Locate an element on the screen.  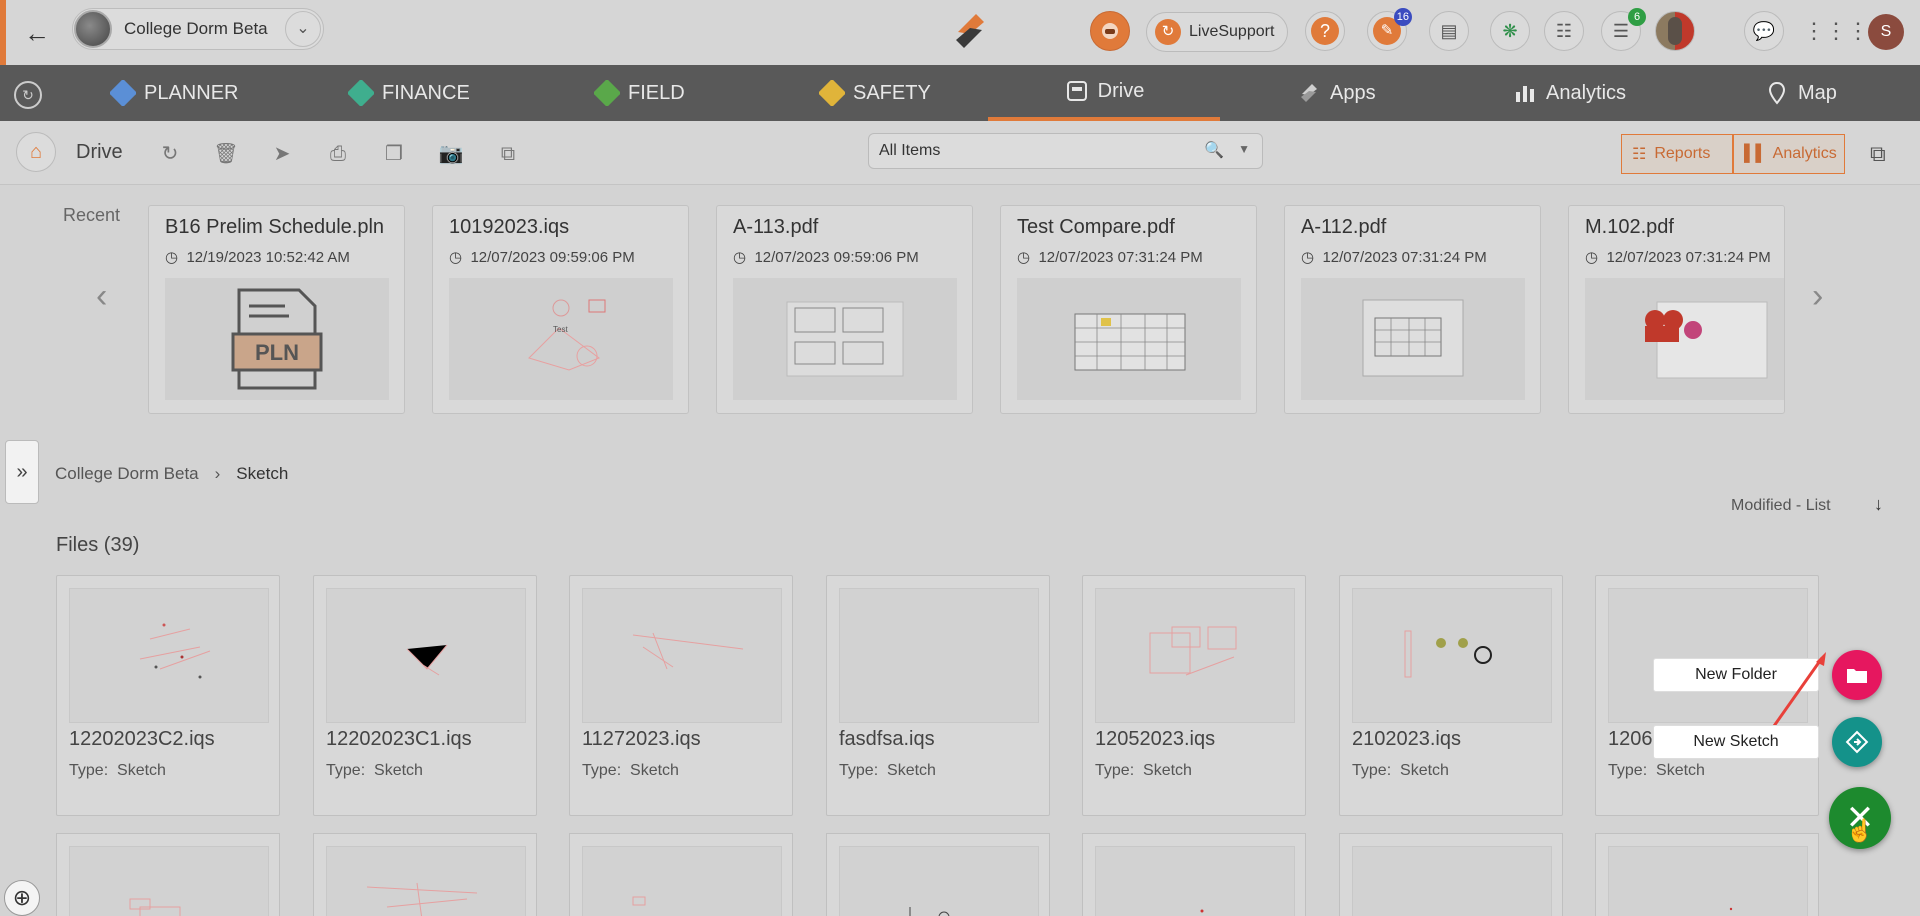
live-support-label: LiveSupport is located at coordinates (1232, 31).